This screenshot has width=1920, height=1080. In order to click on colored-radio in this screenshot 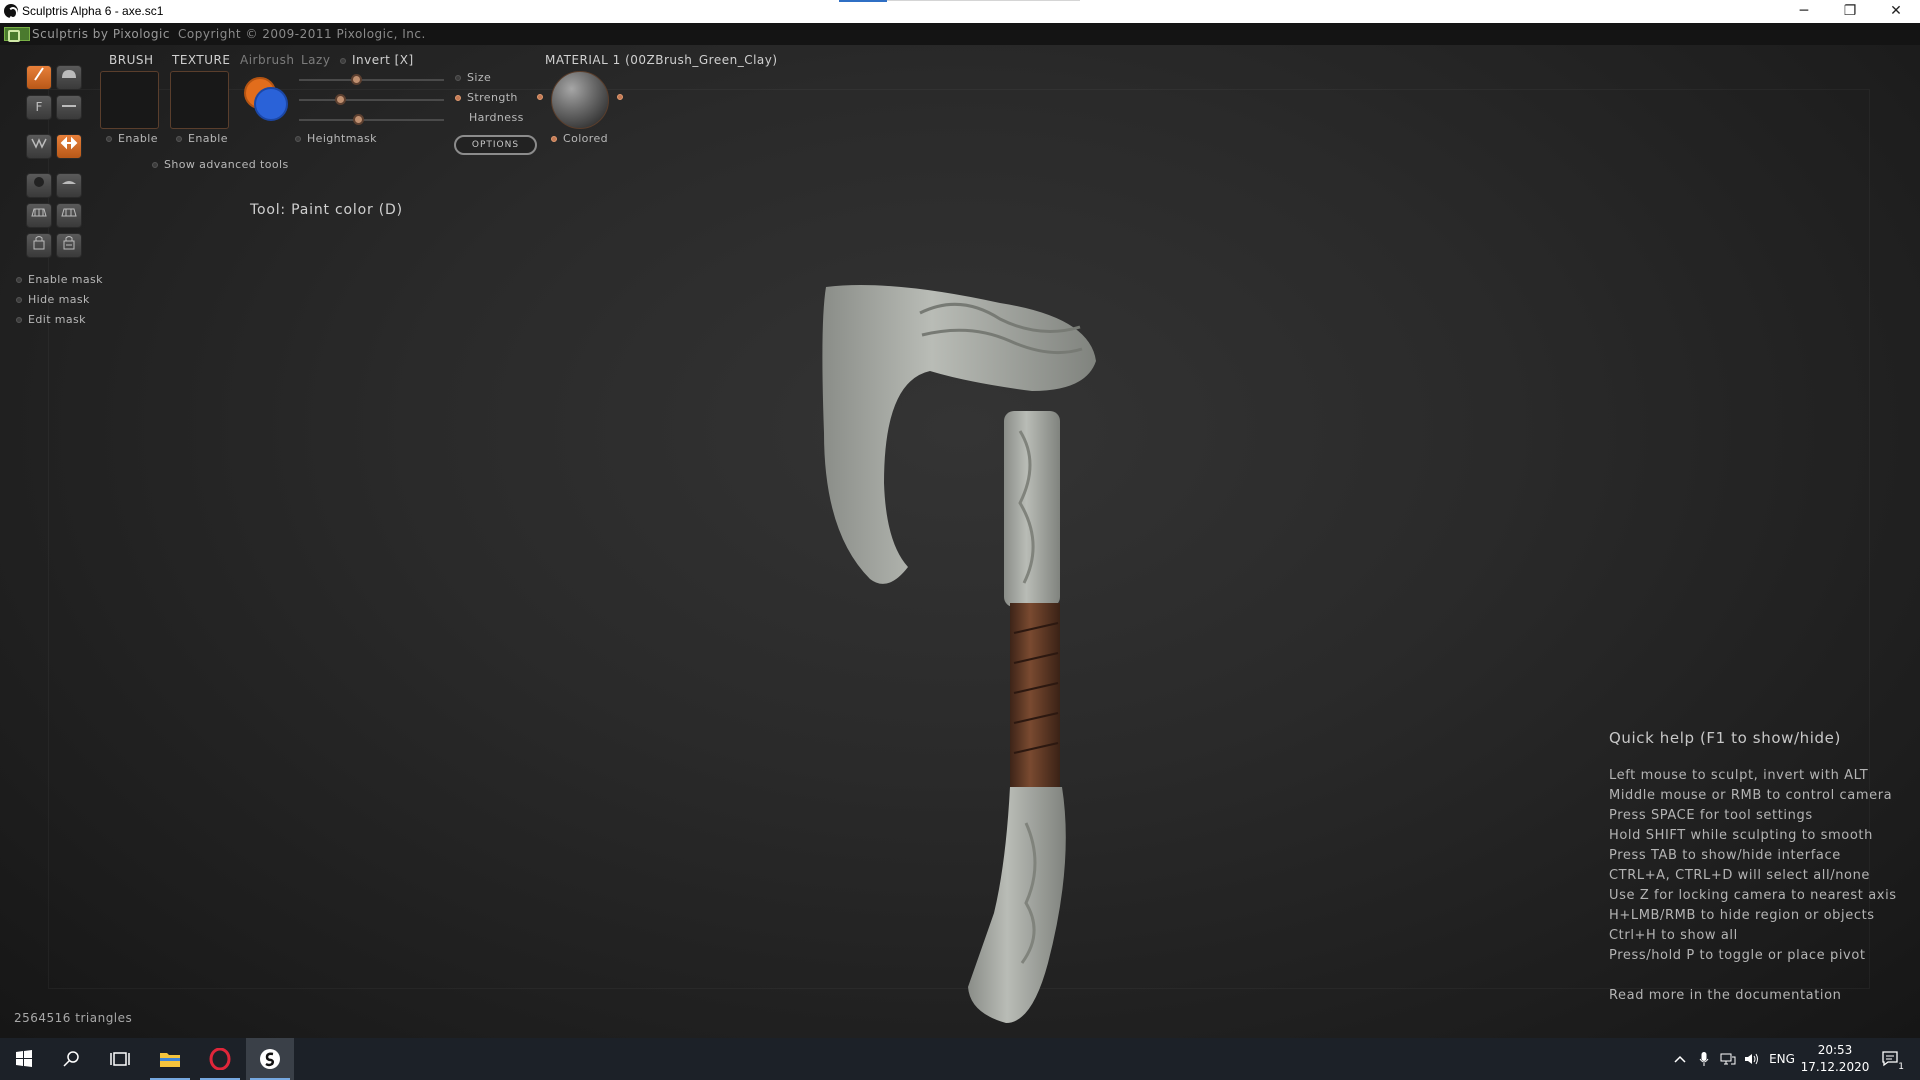, I will do `click(554, 139)`.